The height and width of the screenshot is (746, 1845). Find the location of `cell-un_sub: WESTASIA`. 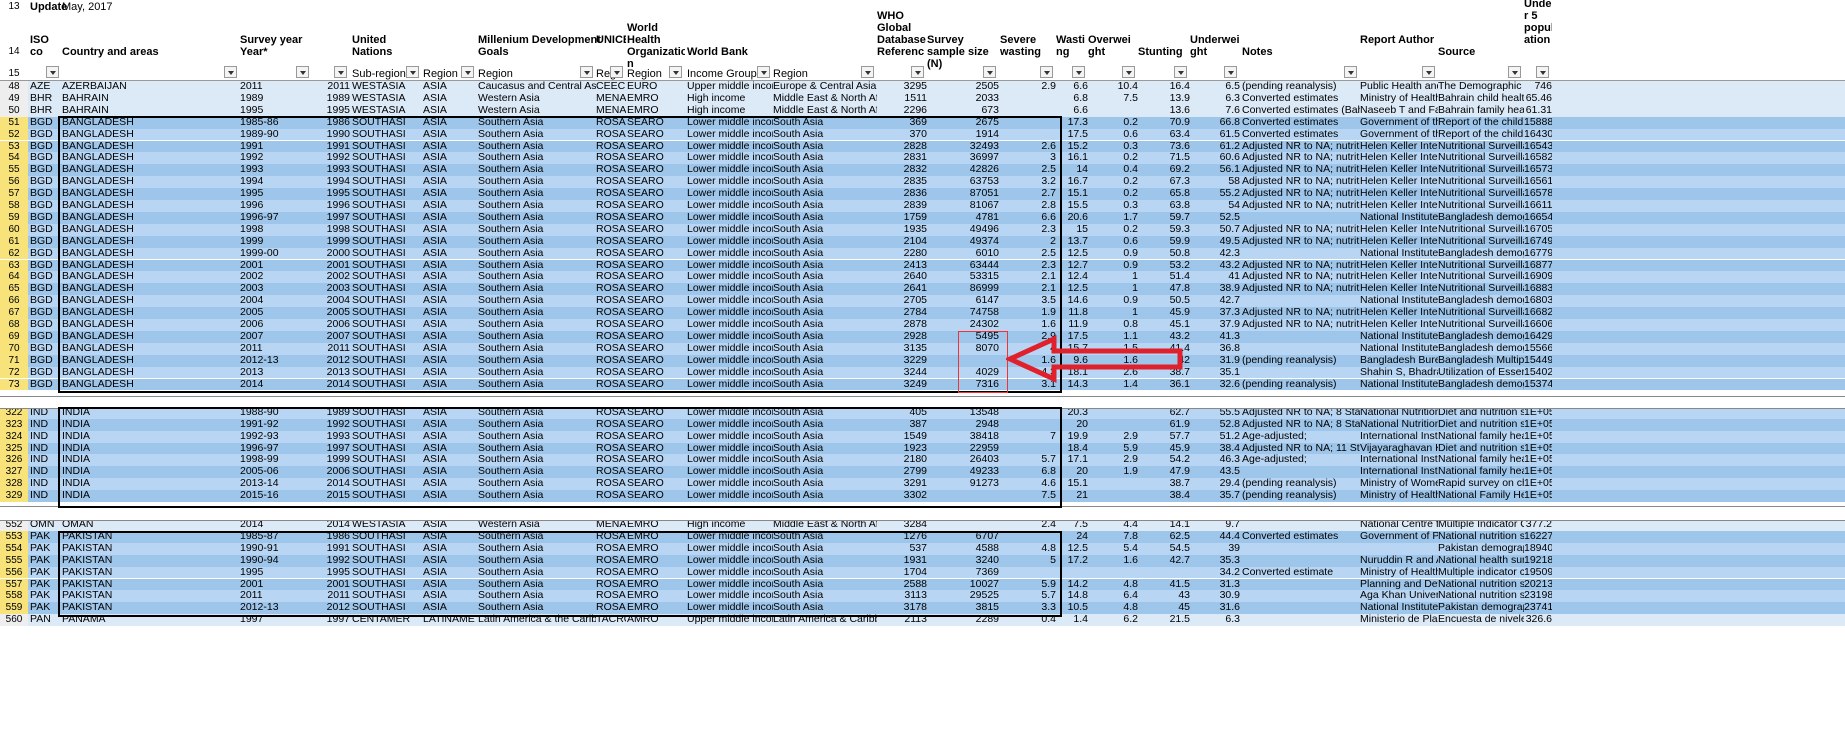

cell-un_sub: WESTASIA is located at coordinates (387, 111).